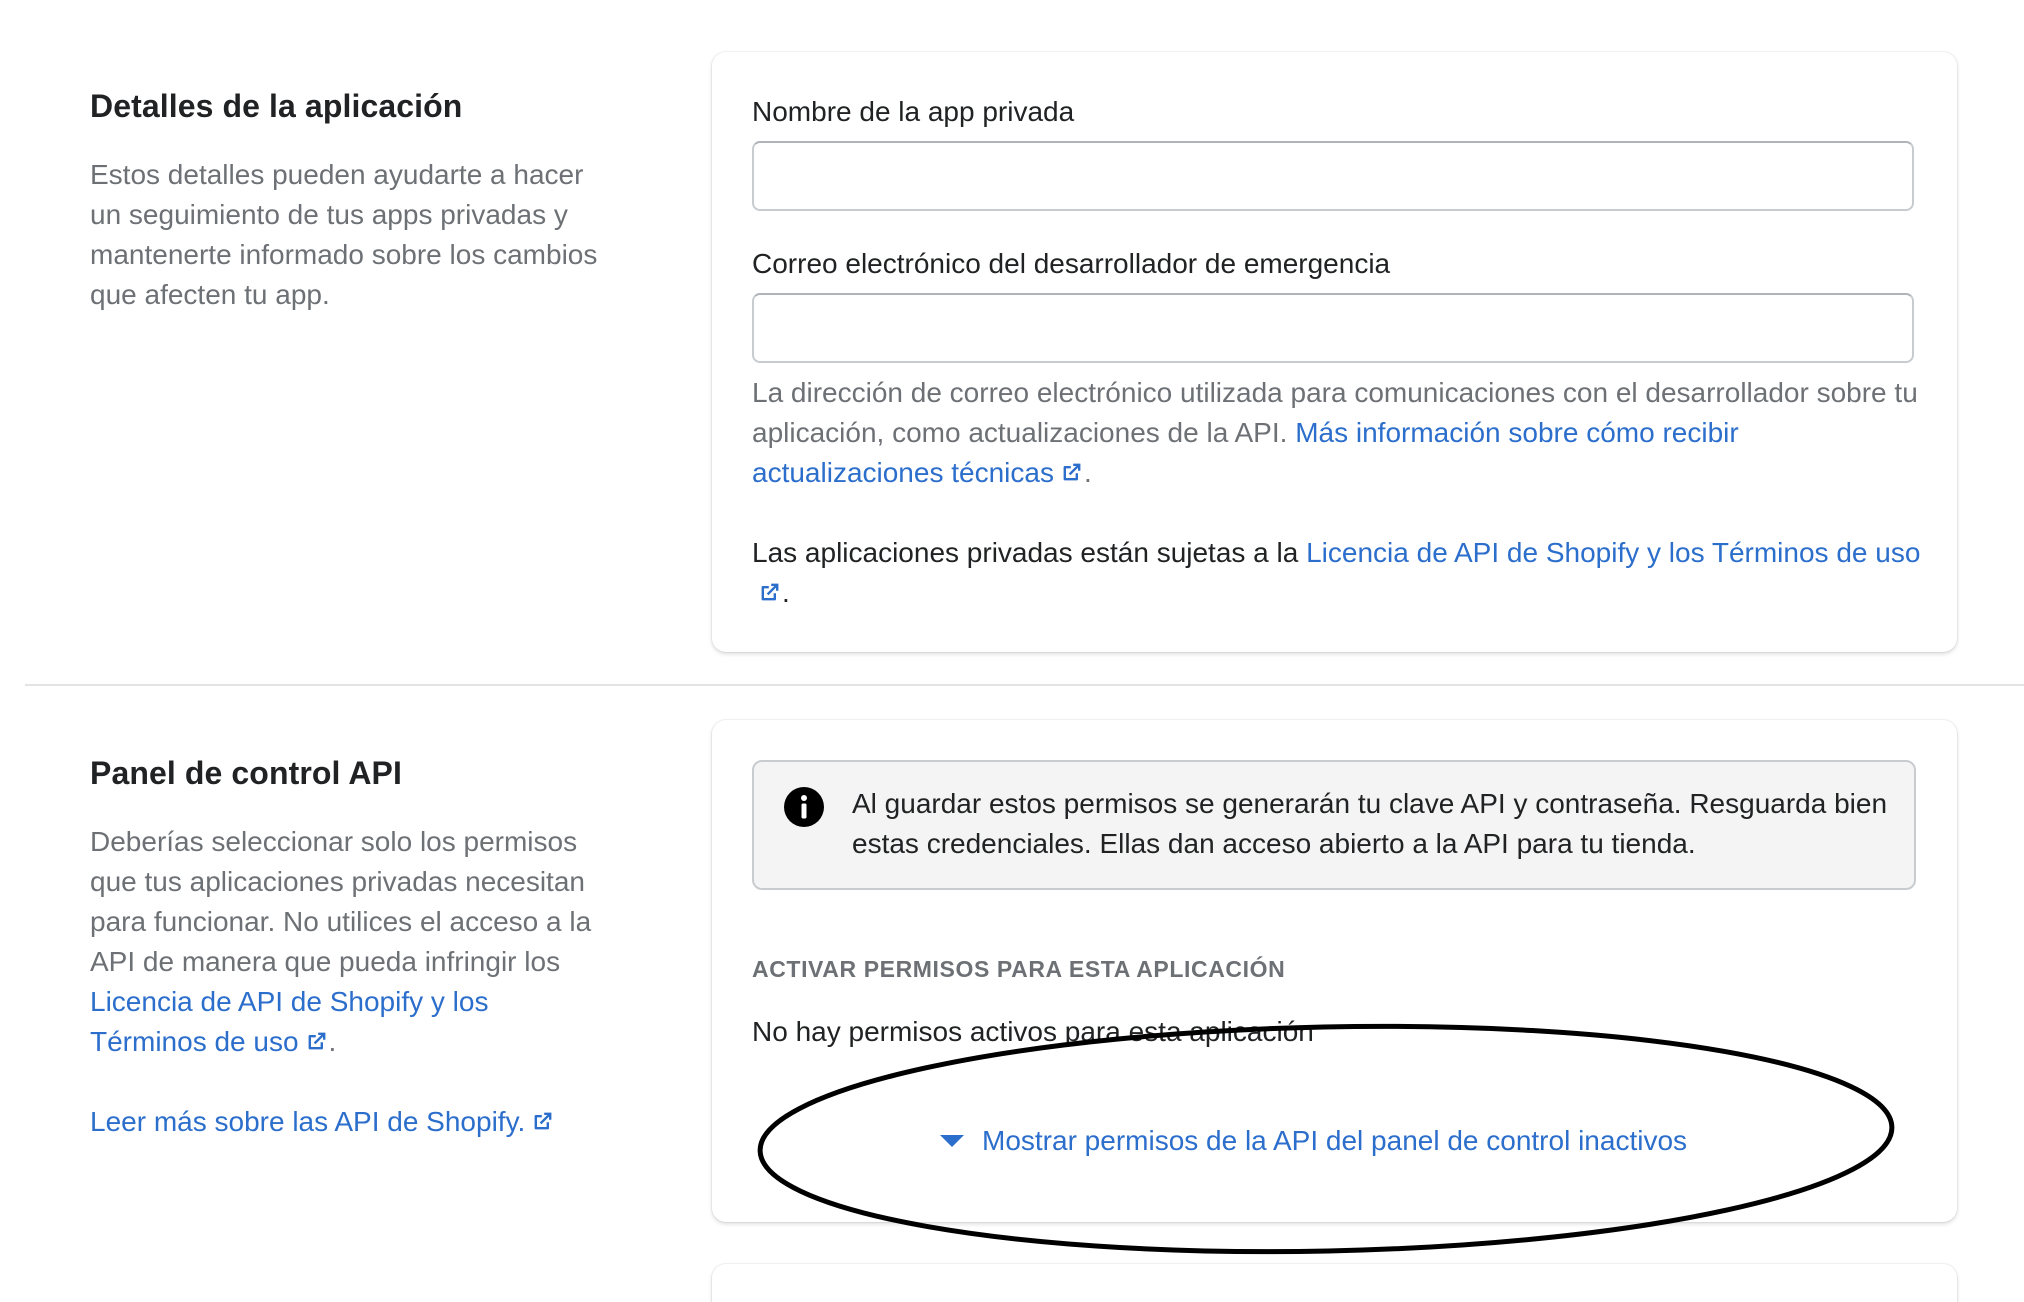  I want to click on api-panel-description-end: ., so click(332, 1041).